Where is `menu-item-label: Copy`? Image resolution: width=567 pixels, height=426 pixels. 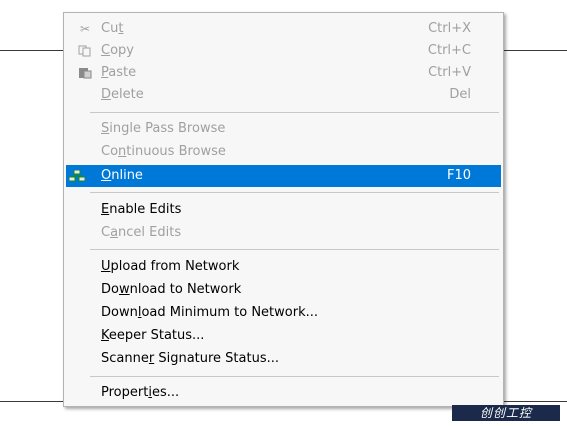
menu-item-label: Copy is located at coordinates (117, 50).